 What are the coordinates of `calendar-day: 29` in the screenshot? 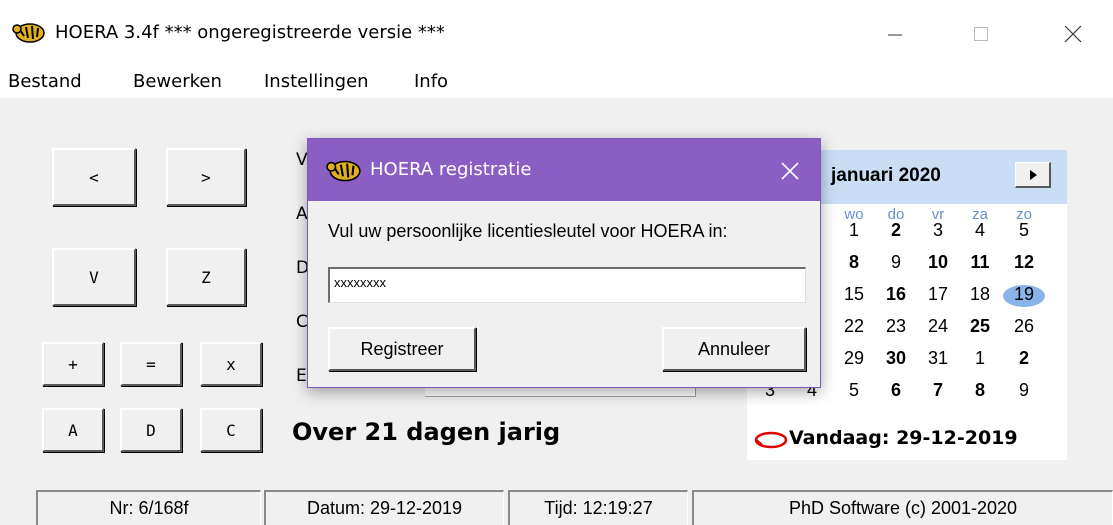 It's located at (854, 358).